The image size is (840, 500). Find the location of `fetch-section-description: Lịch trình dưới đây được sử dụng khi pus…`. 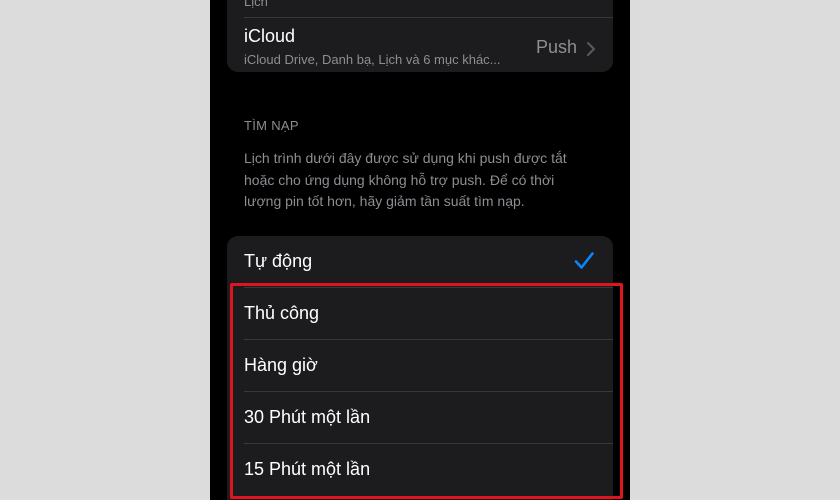

fetch-section-description: Lịch trình dưới đây được sử dụng khi pus… is located at coordinates (405, 179).